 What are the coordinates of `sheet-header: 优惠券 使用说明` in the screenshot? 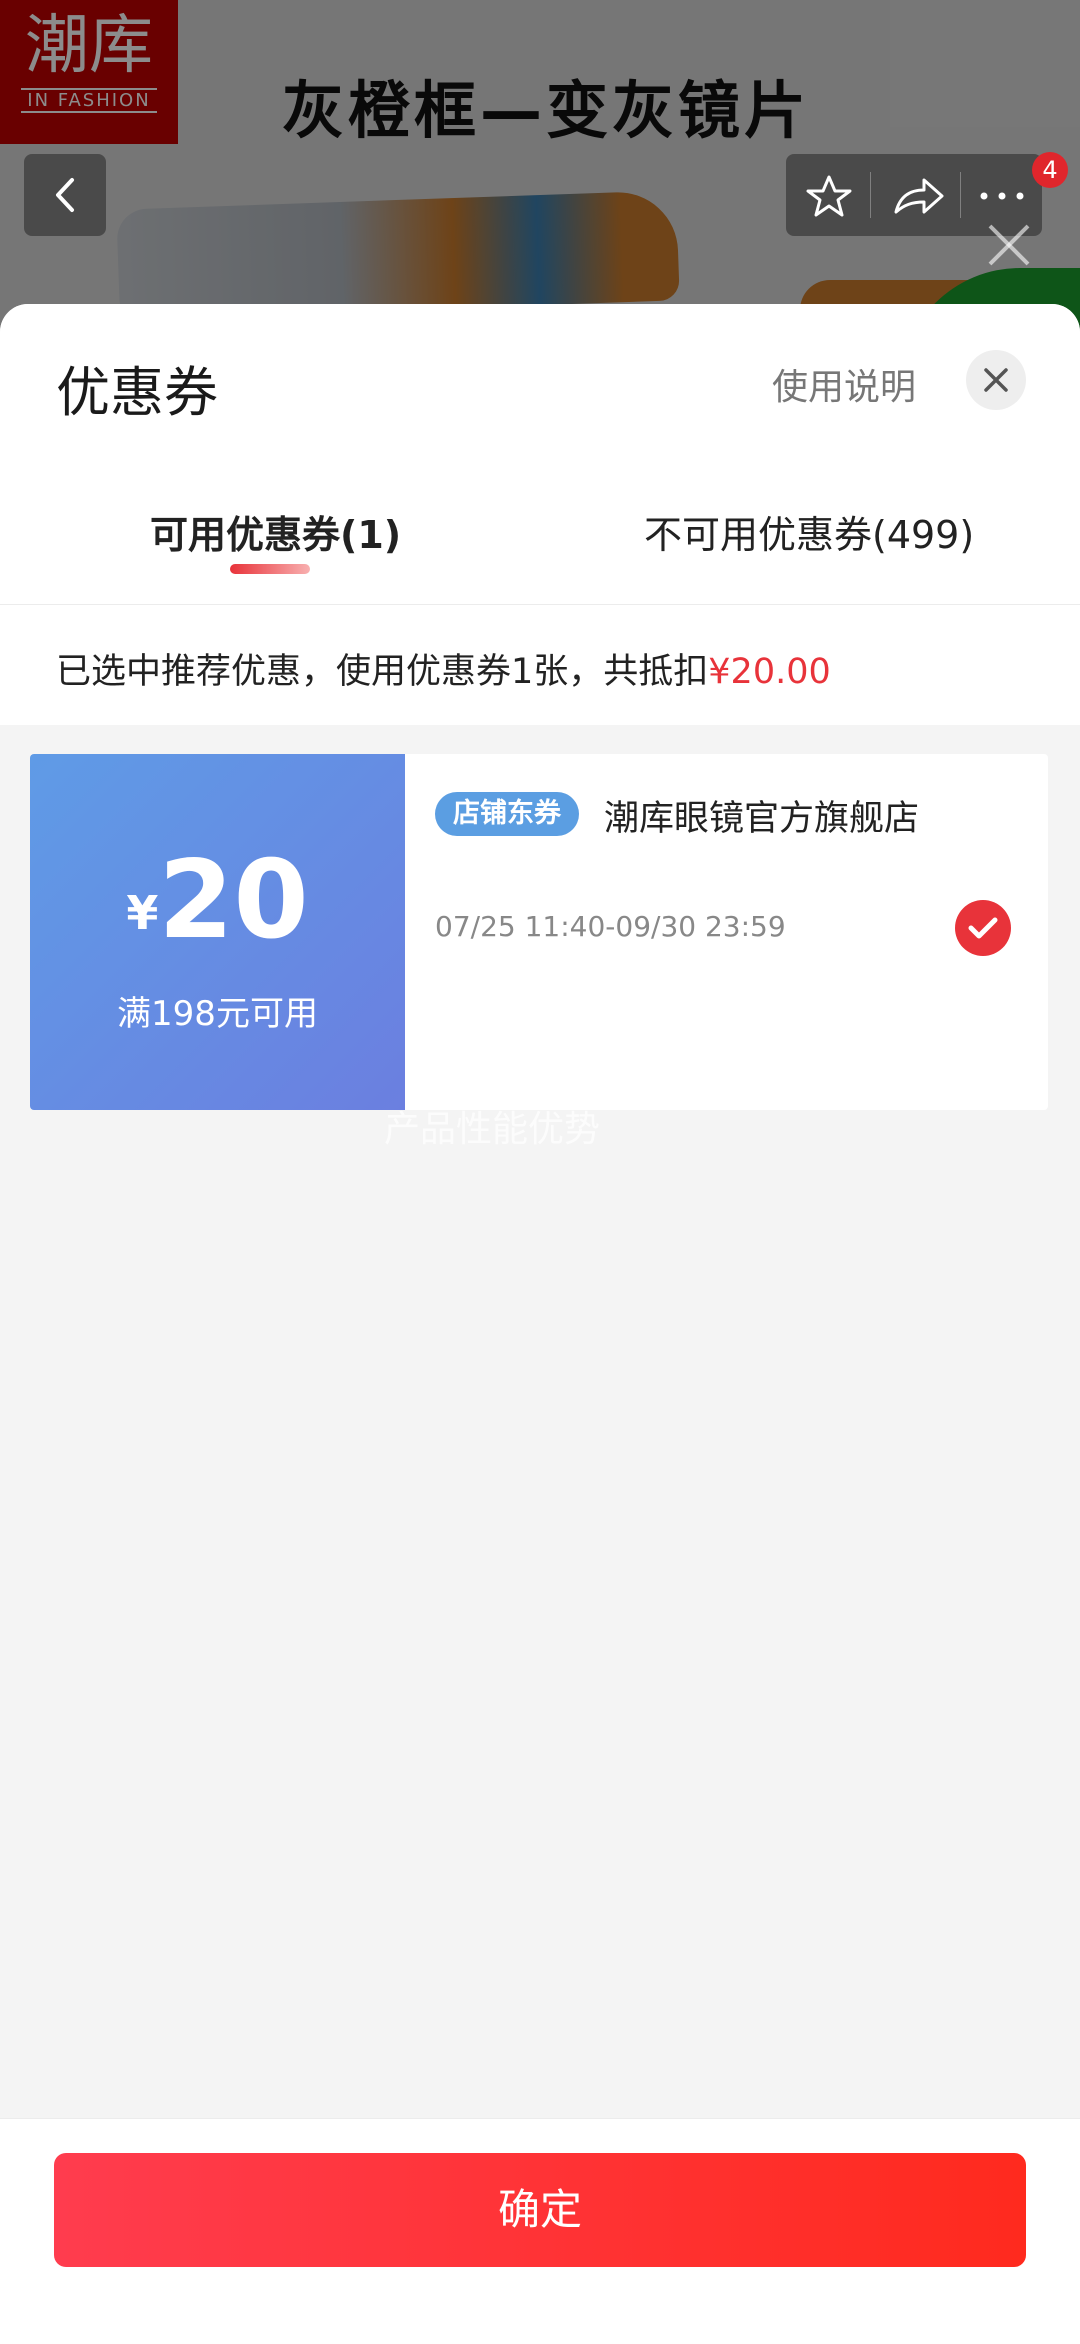 It's located at (540, 379).